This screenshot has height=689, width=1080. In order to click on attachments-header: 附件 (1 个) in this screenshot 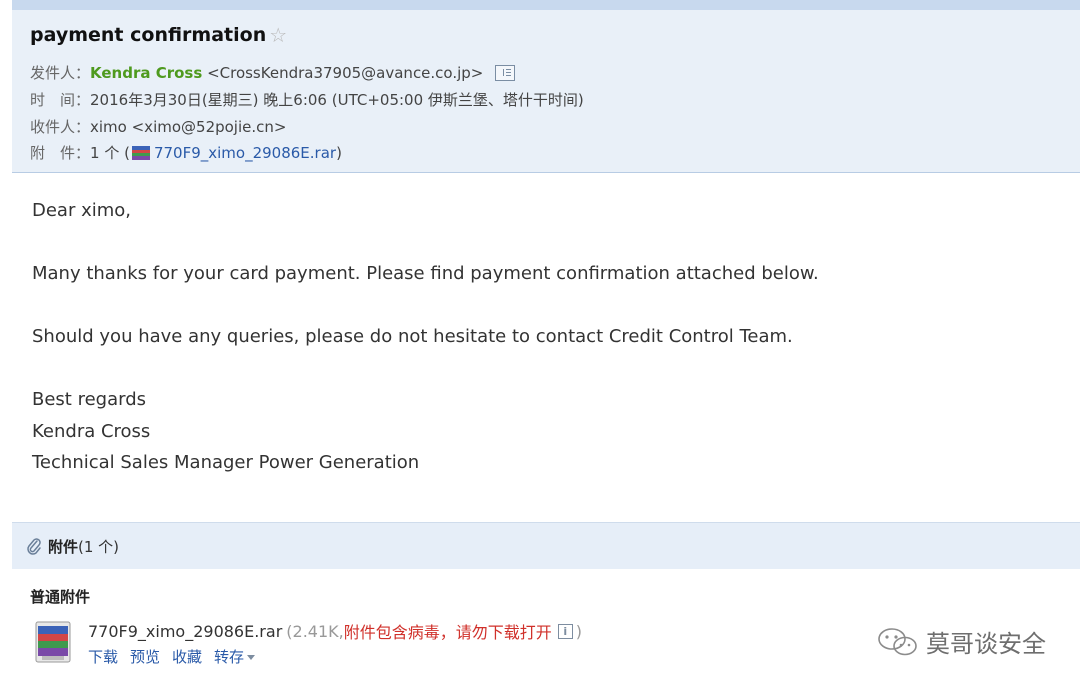, I will do `click(546, 545)`.